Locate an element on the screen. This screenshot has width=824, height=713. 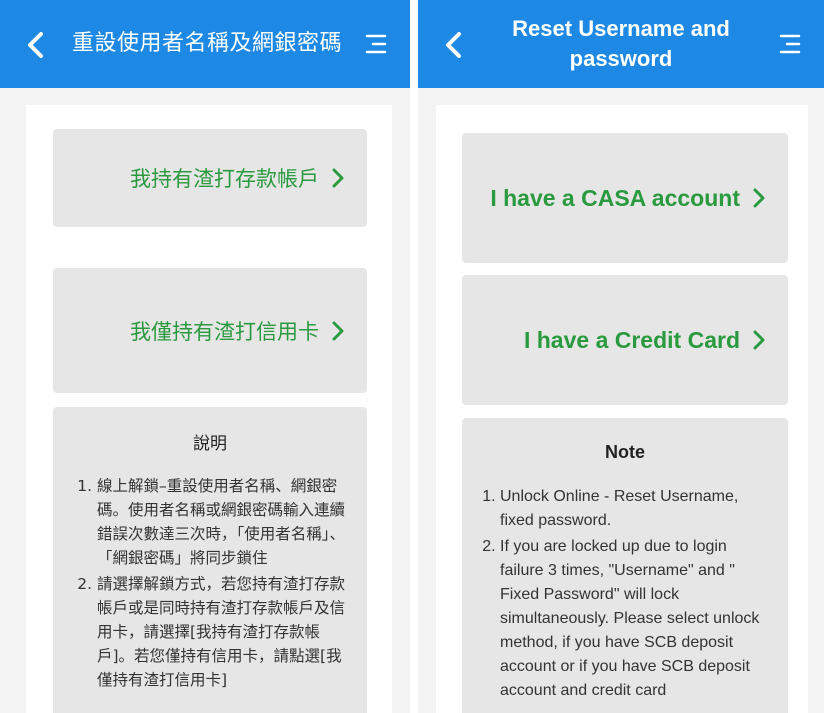
casa-account-option: 我持有渣打存款帳戶 is located at coordinates (210, 178).